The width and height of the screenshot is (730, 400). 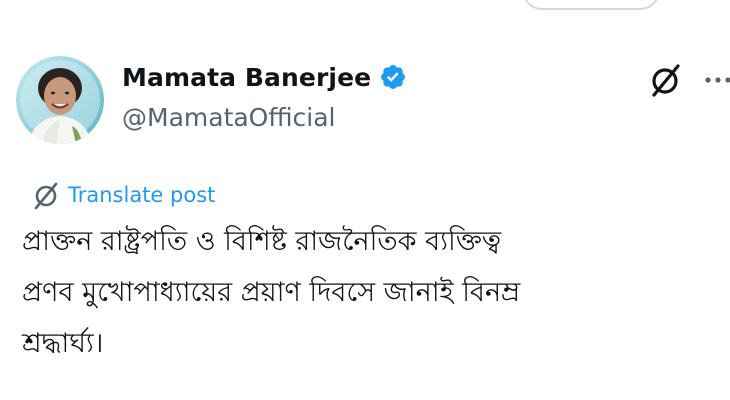 What do you see at coordinates (393, 77) in the screenshot?
I see `verified-badge-icon` at bounding box center [393, 77].